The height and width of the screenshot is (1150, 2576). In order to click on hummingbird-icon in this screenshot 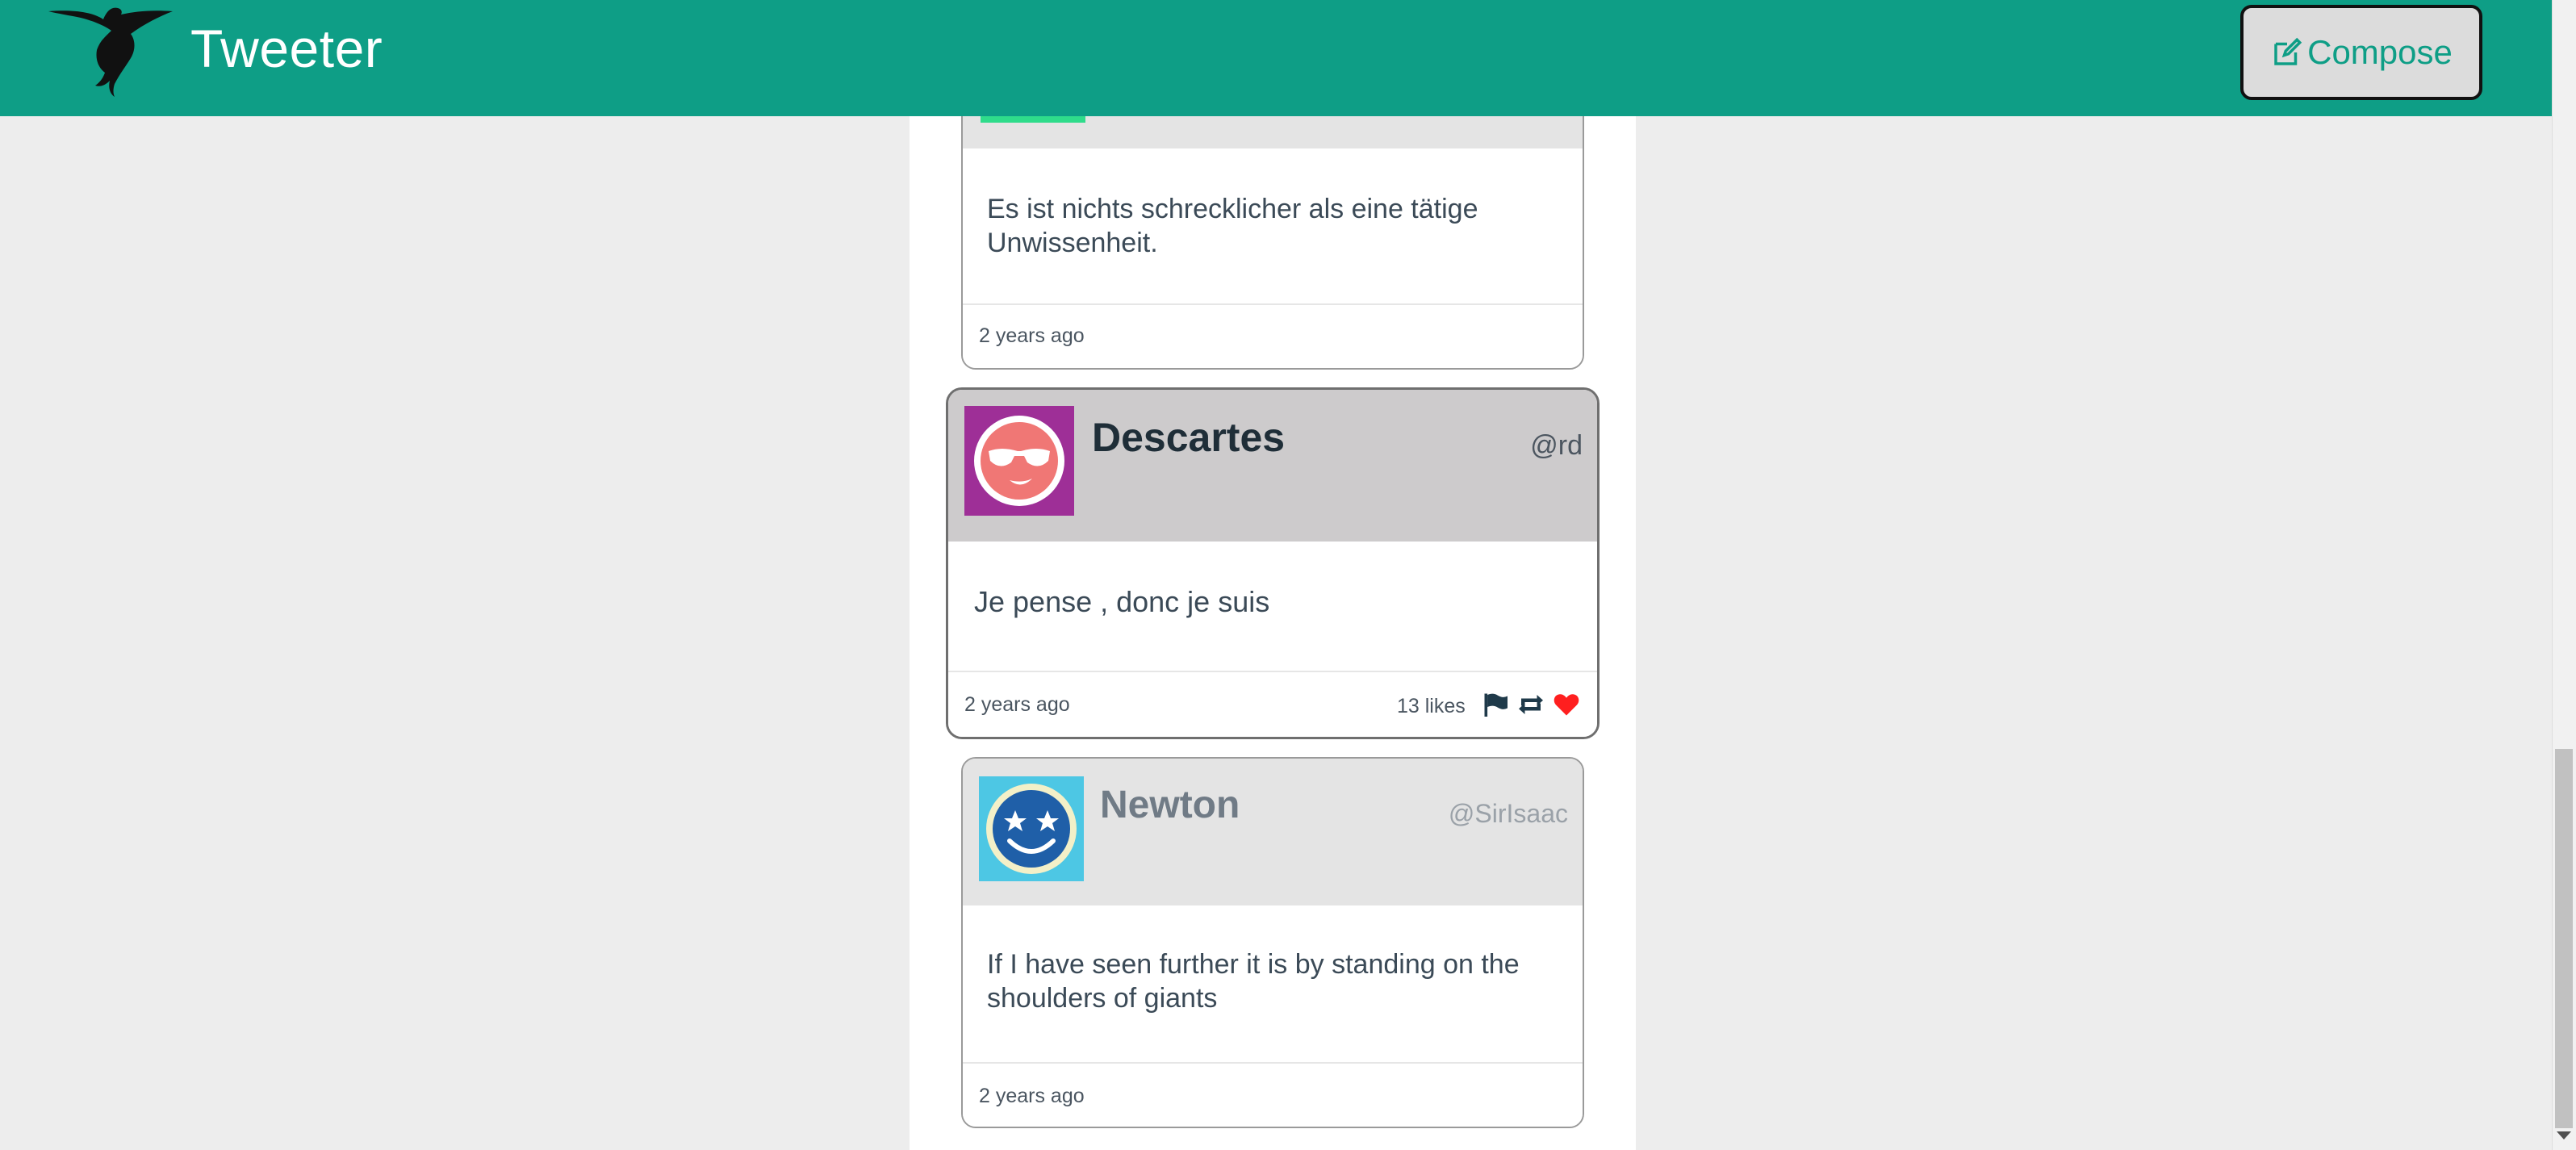, I will do `click(111, 50)`.